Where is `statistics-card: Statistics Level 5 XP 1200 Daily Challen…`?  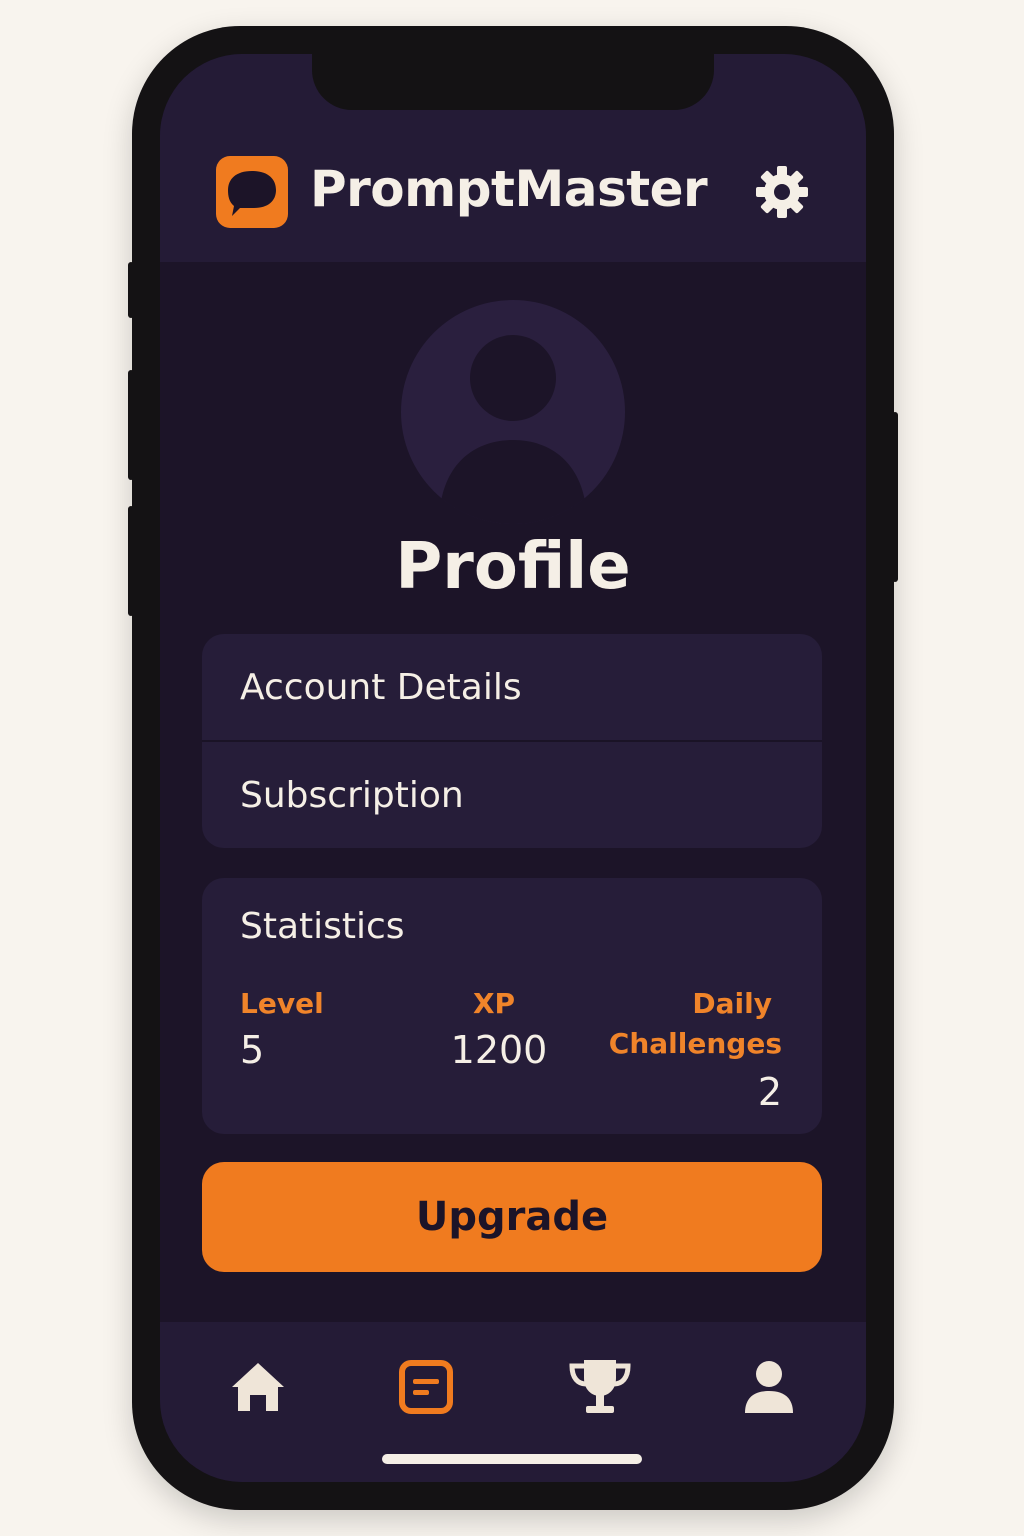 statistics-card: Statistics Level 5 XP 1200 Daily Challen… is located at coordinates (512, 1006).